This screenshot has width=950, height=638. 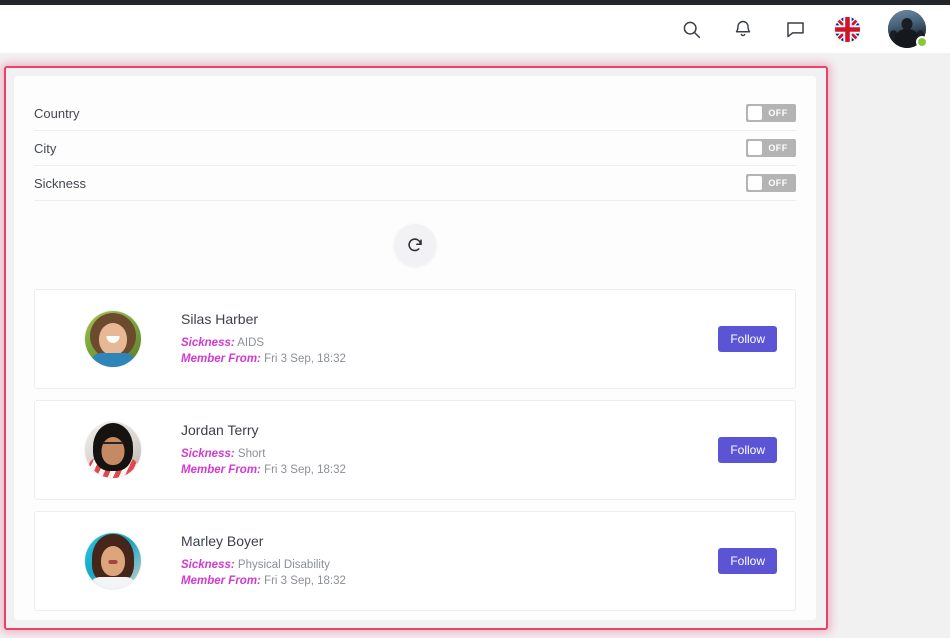 I want to click on filter-label: Country, so click(x=57, y=113).